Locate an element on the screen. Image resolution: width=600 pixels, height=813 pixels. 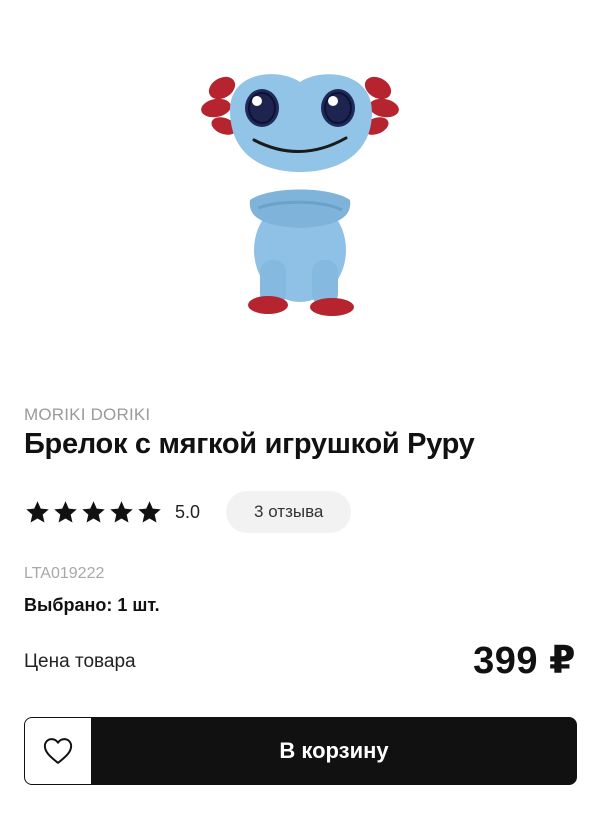
plush-toy-image is located at coordinates (300, 195).